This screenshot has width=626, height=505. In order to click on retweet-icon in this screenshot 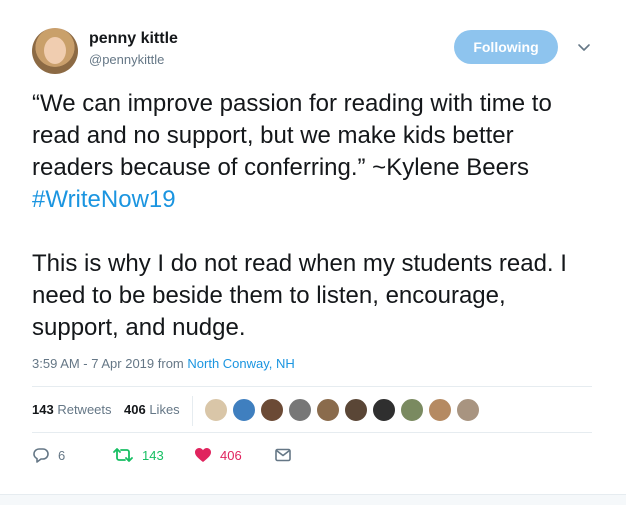, I will do `click(123, 455)`.